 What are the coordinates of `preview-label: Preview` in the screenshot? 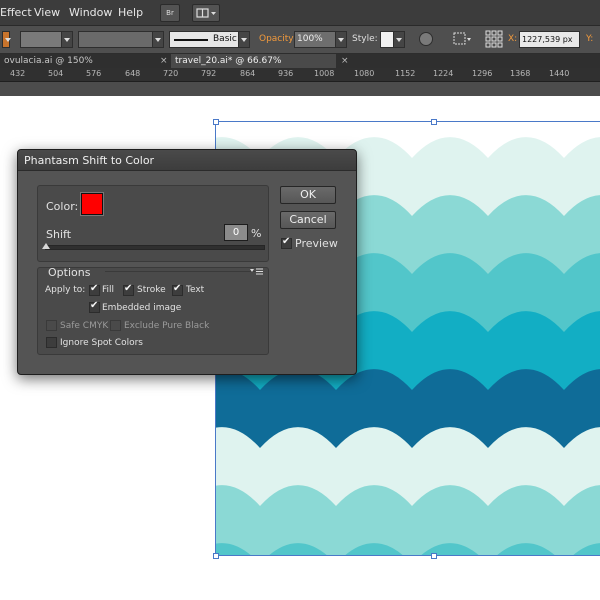 It's located at (316, 243).